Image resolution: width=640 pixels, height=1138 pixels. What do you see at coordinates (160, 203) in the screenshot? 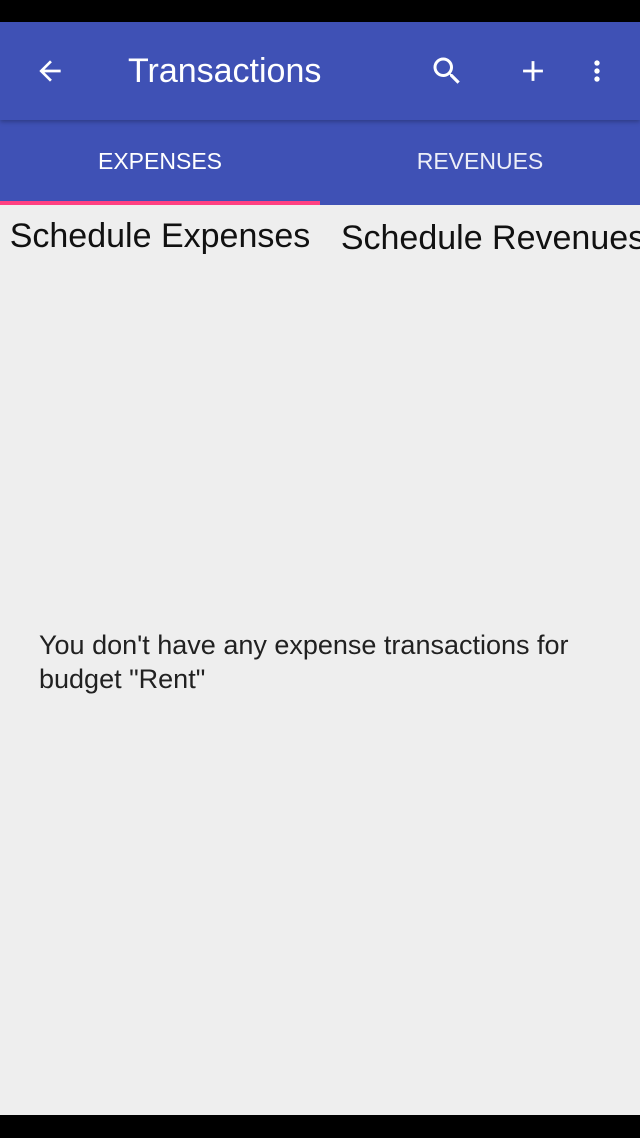
I see `tab-indicator` at bounding box center [160, 203].